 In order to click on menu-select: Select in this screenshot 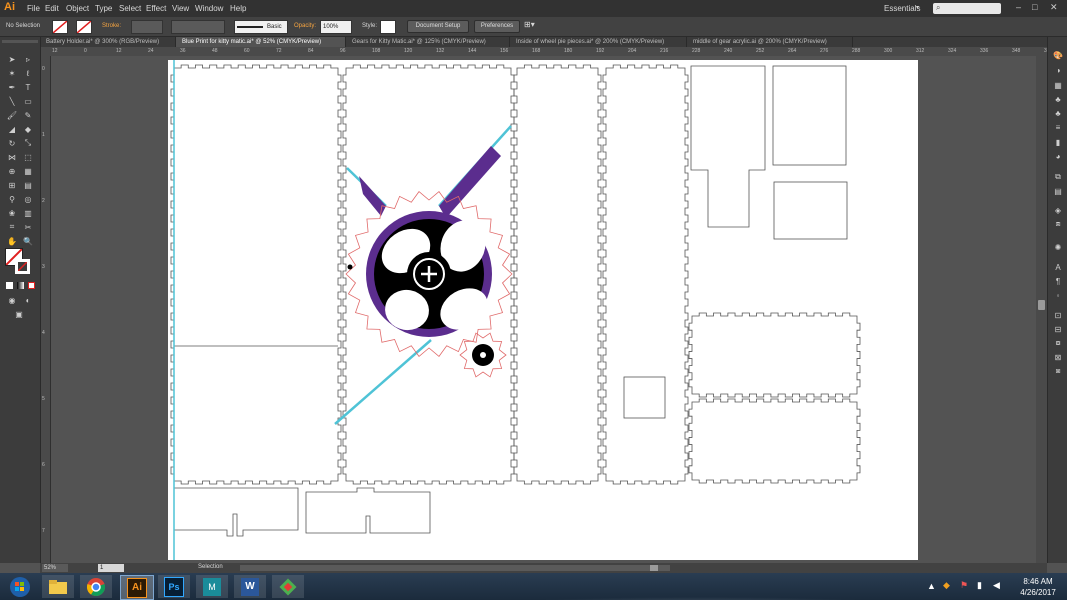, I will do `click(130, 8)`.